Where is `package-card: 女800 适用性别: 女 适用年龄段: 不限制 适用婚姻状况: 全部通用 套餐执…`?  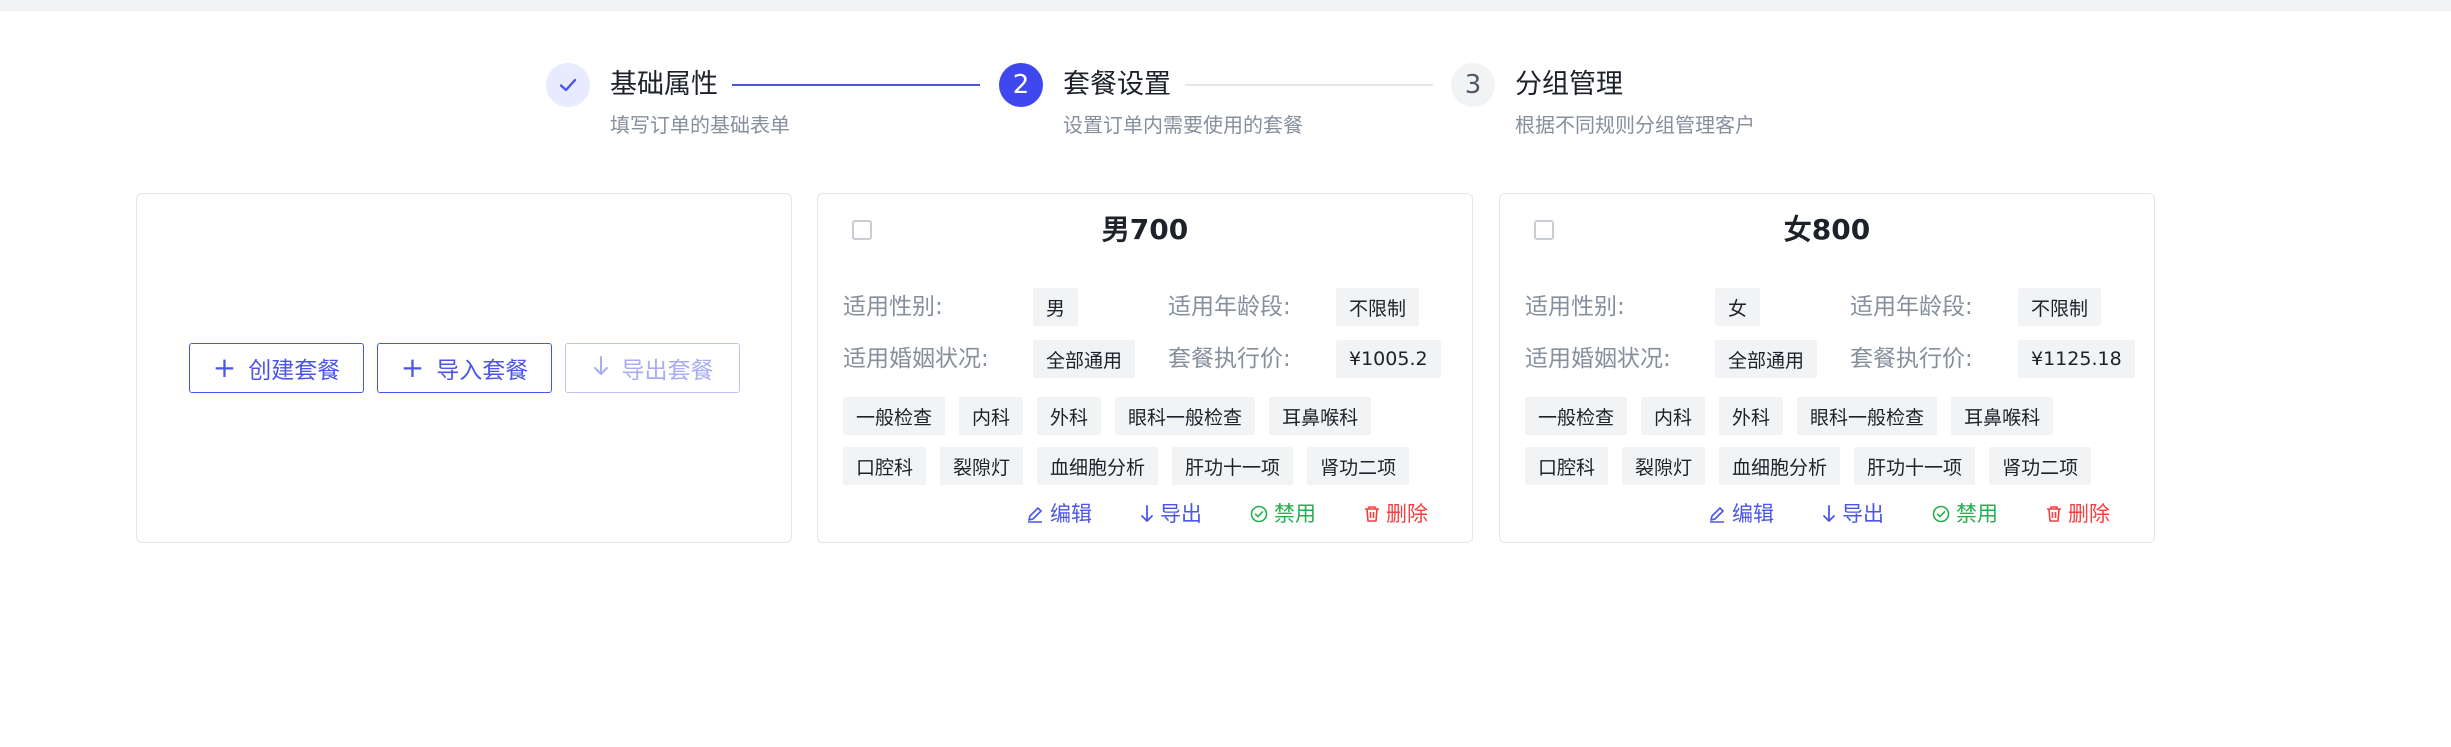
package-card: 女800 适用性别: 女 适用年龄段: 不限制 适用婚姻状况: 全部通用 套餐执… is located at coordinates (1827, 368).